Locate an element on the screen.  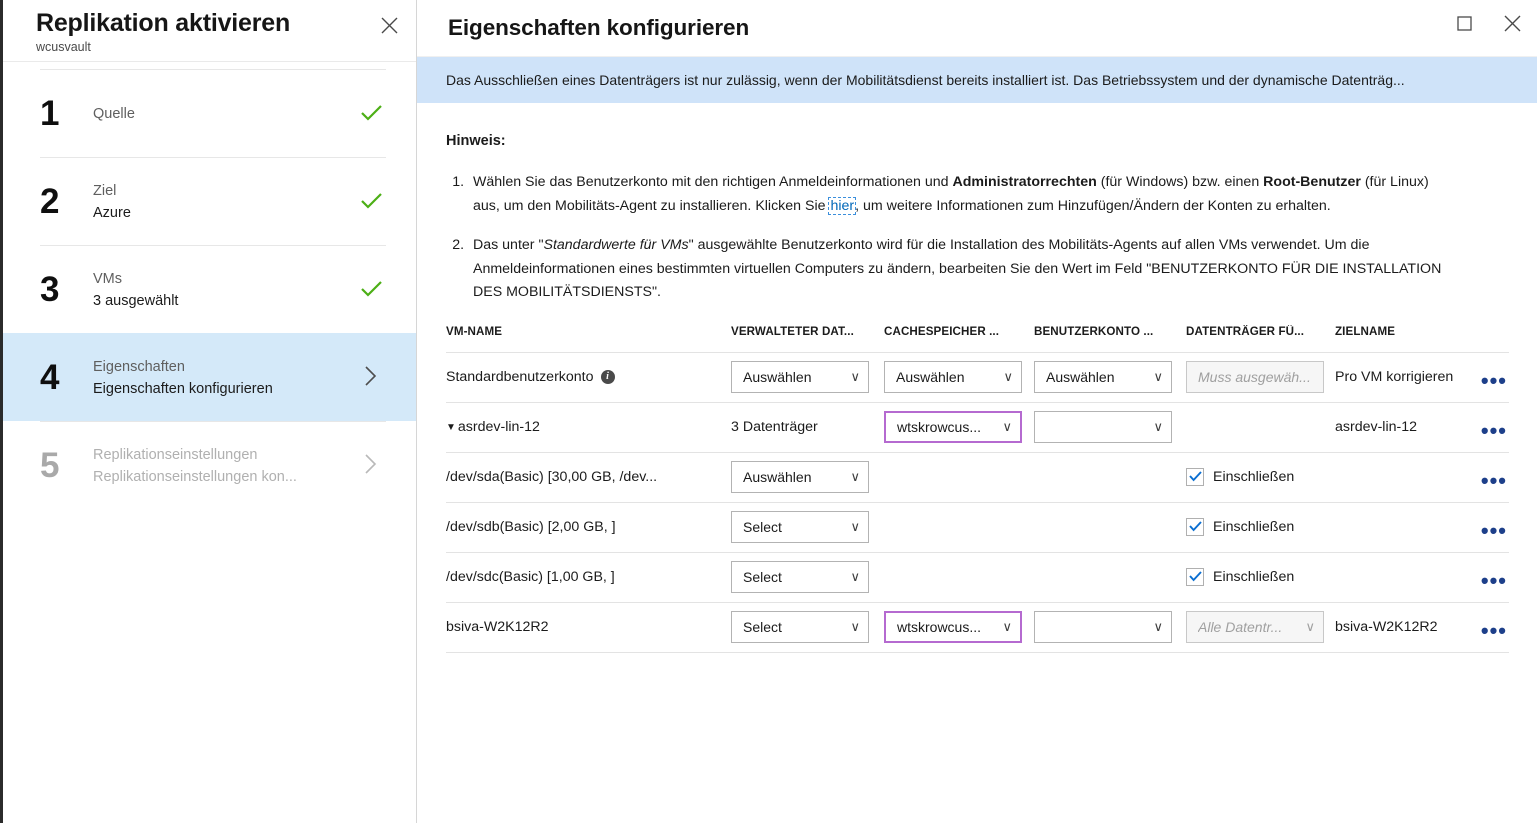
checkbox-checked-icon is located at coordinates (1195, 576).